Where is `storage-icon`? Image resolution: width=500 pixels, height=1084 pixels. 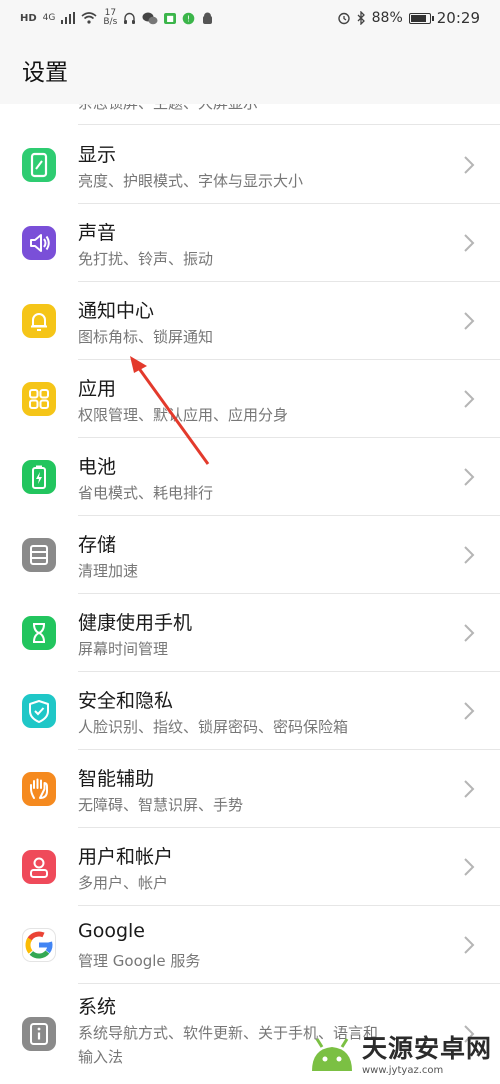 storage-icon is located at coordinates (39, 555).